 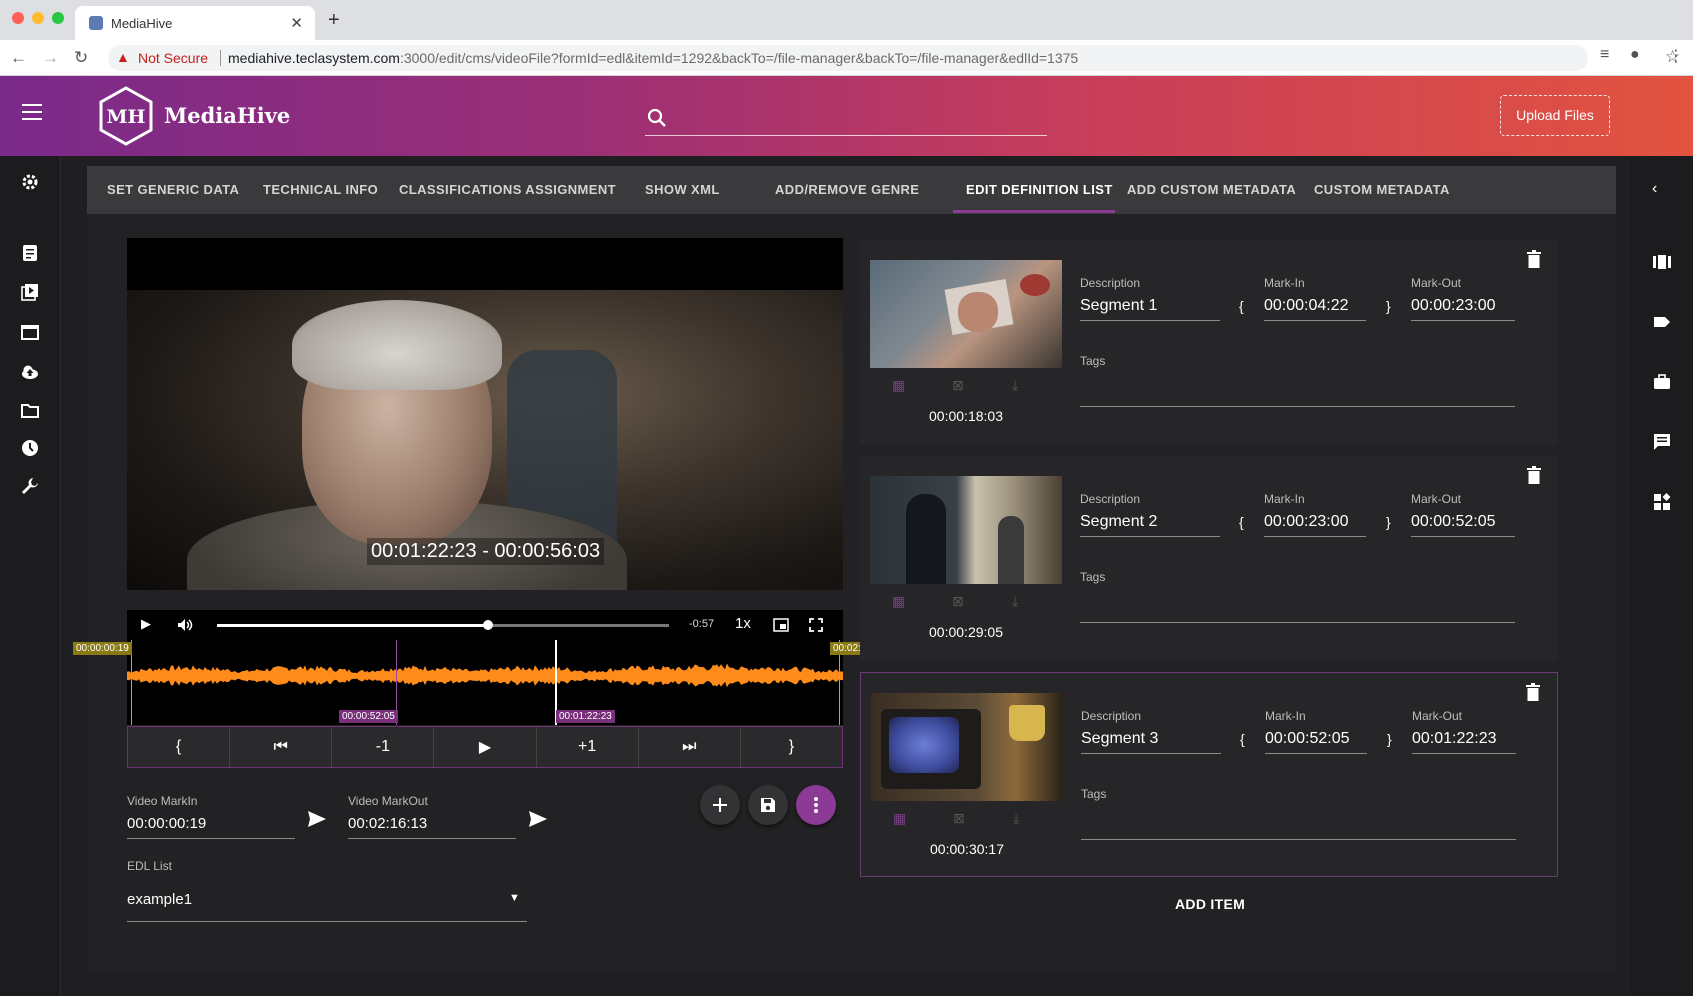 I want to click on comment-icon, so click(x=1662, y=442).